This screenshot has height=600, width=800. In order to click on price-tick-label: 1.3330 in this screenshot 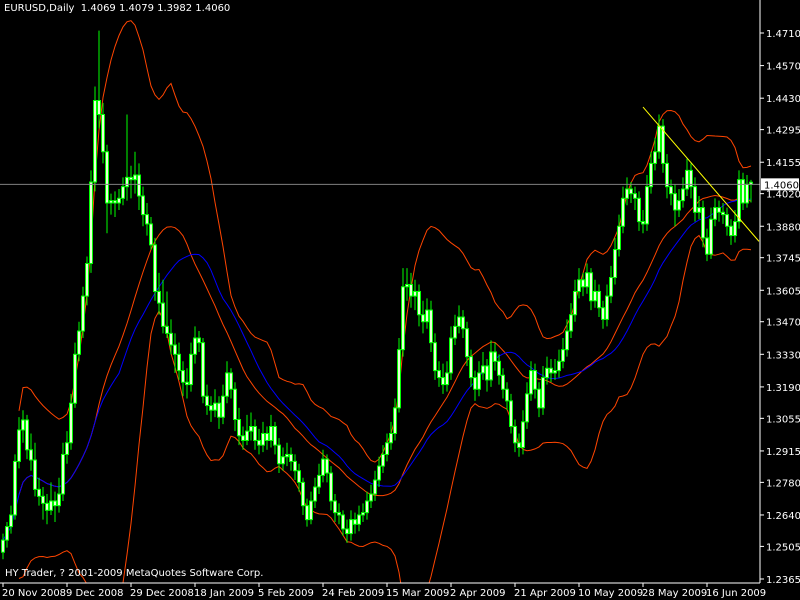, I will do `click(783, 355)`.